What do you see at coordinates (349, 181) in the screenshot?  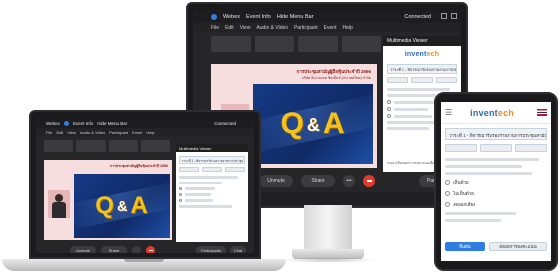 I see `more-options-button: •••` at bounding box center [349, 181].